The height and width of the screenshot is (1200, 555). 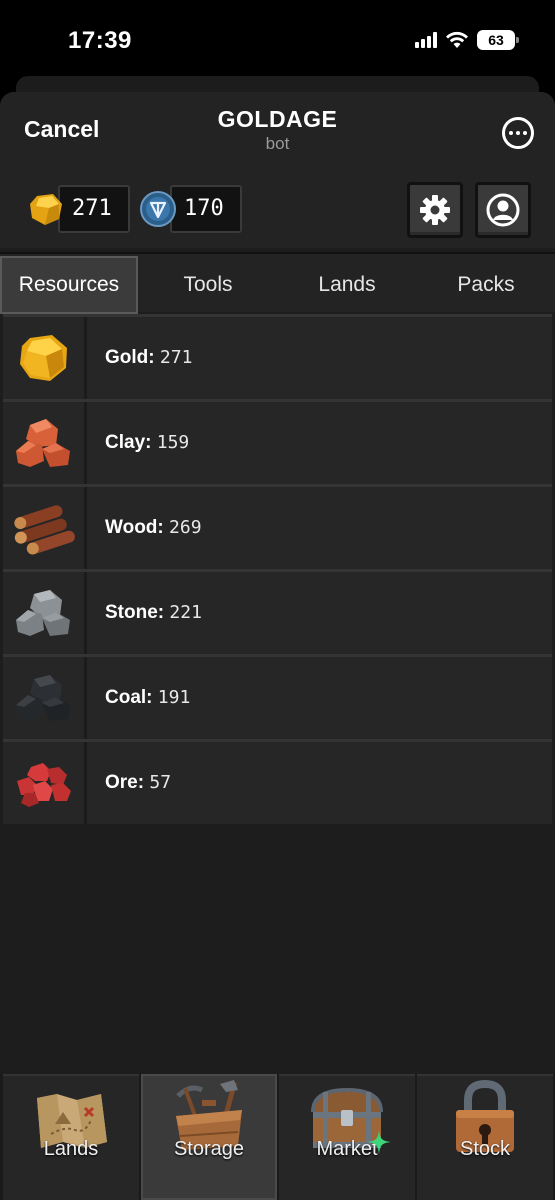 I want to click on tab-tools: Tools, so click(x=208, y=285).